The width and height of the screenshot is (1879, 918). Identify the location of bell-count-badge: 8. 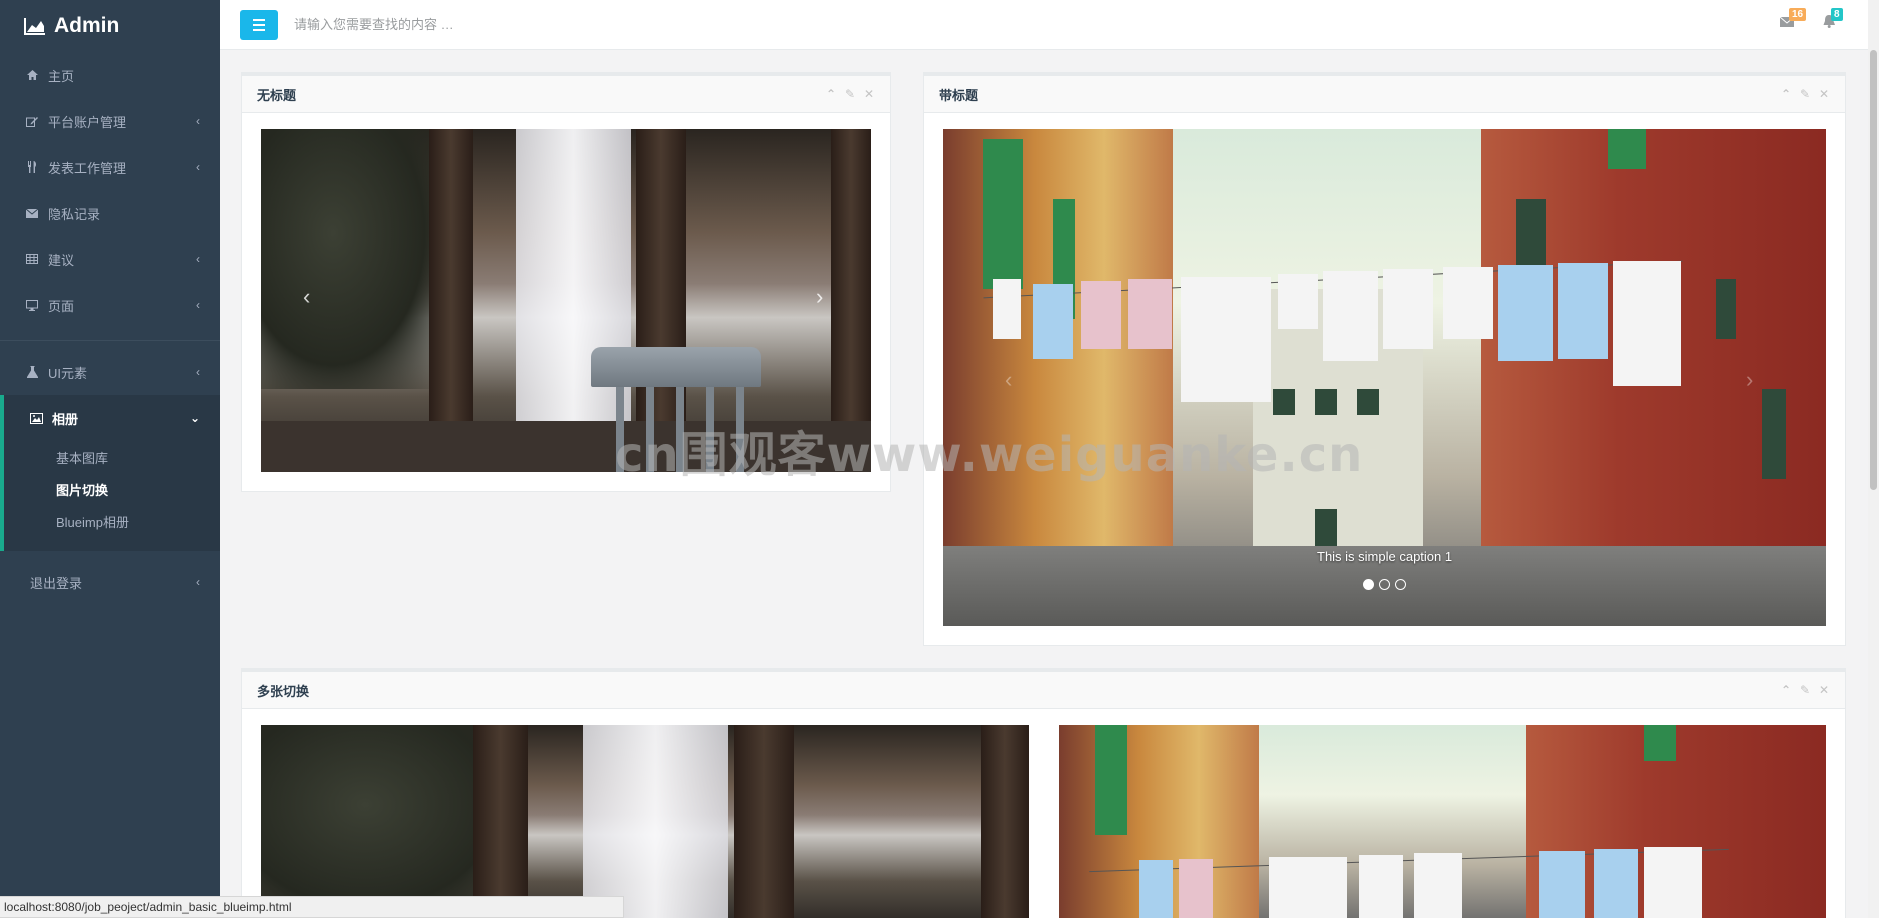
(1837, 14).